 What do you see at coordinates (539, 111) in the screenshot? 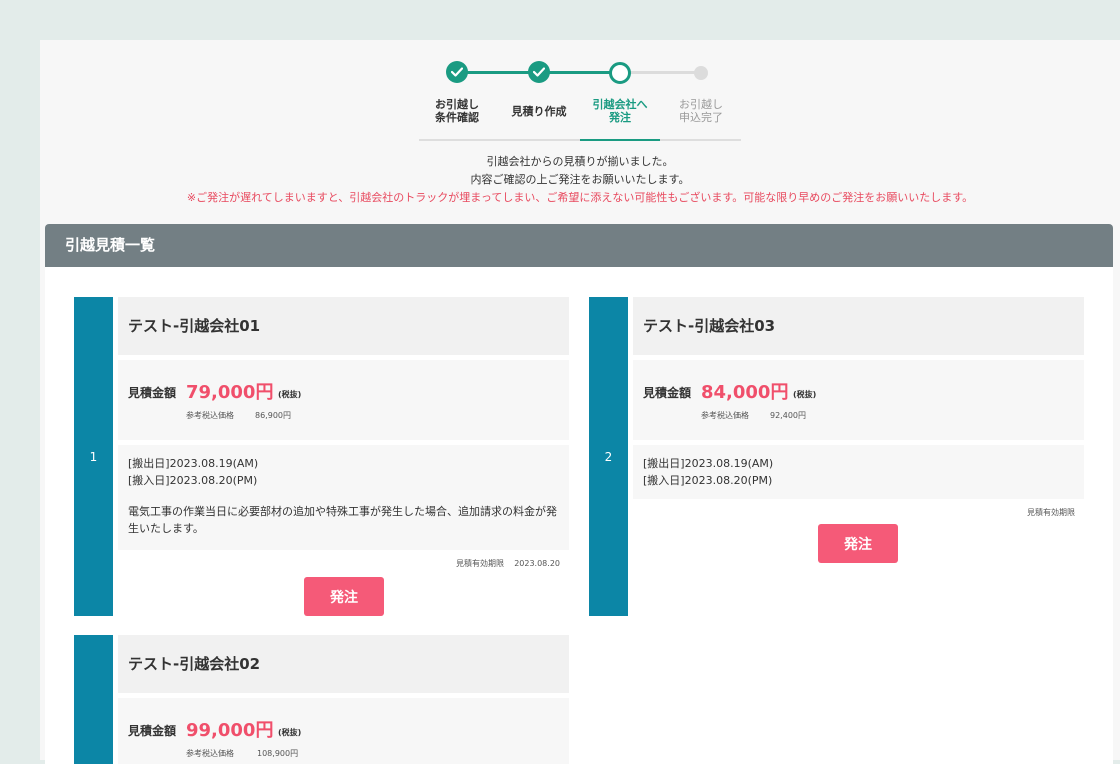
I see `step-2-label: 見積り作成` at bounding box center [539, 111].